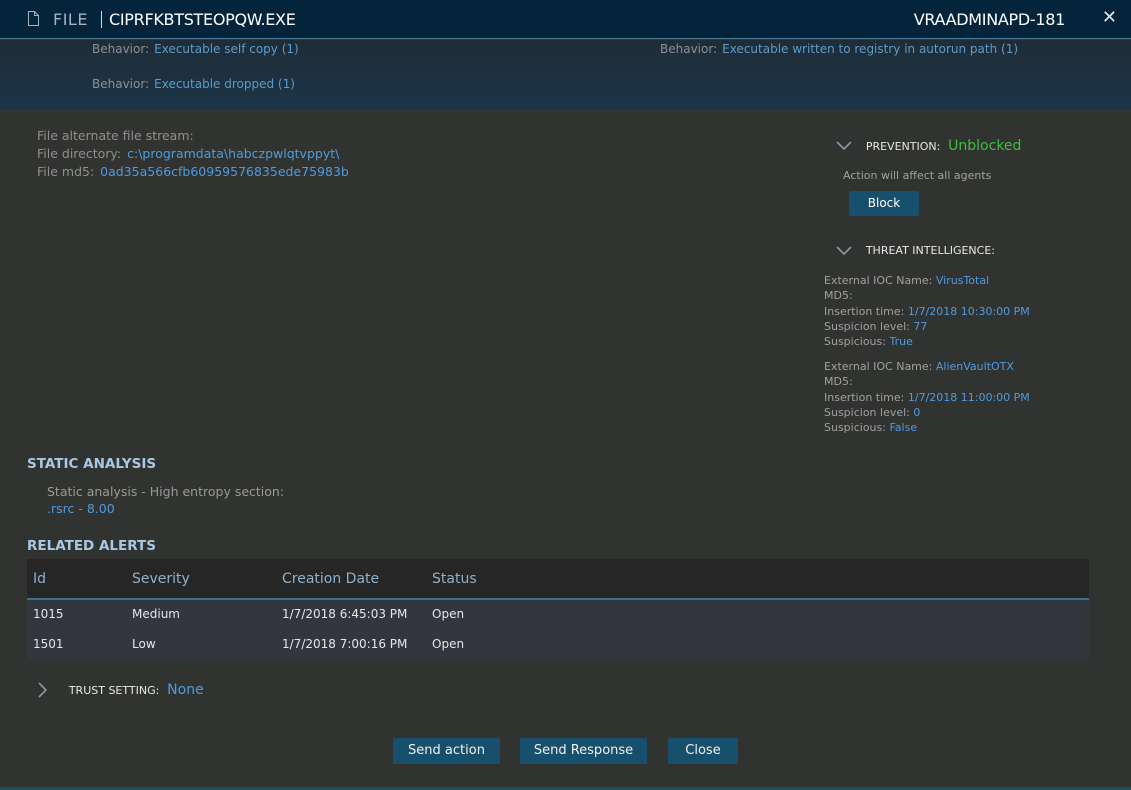 The image size is (1131, 790). What do you see at coordinates (91, 546) in the screenshot?
I see `related-alerts-title: RELATED ALERTS` at bounding box center [91, 546].